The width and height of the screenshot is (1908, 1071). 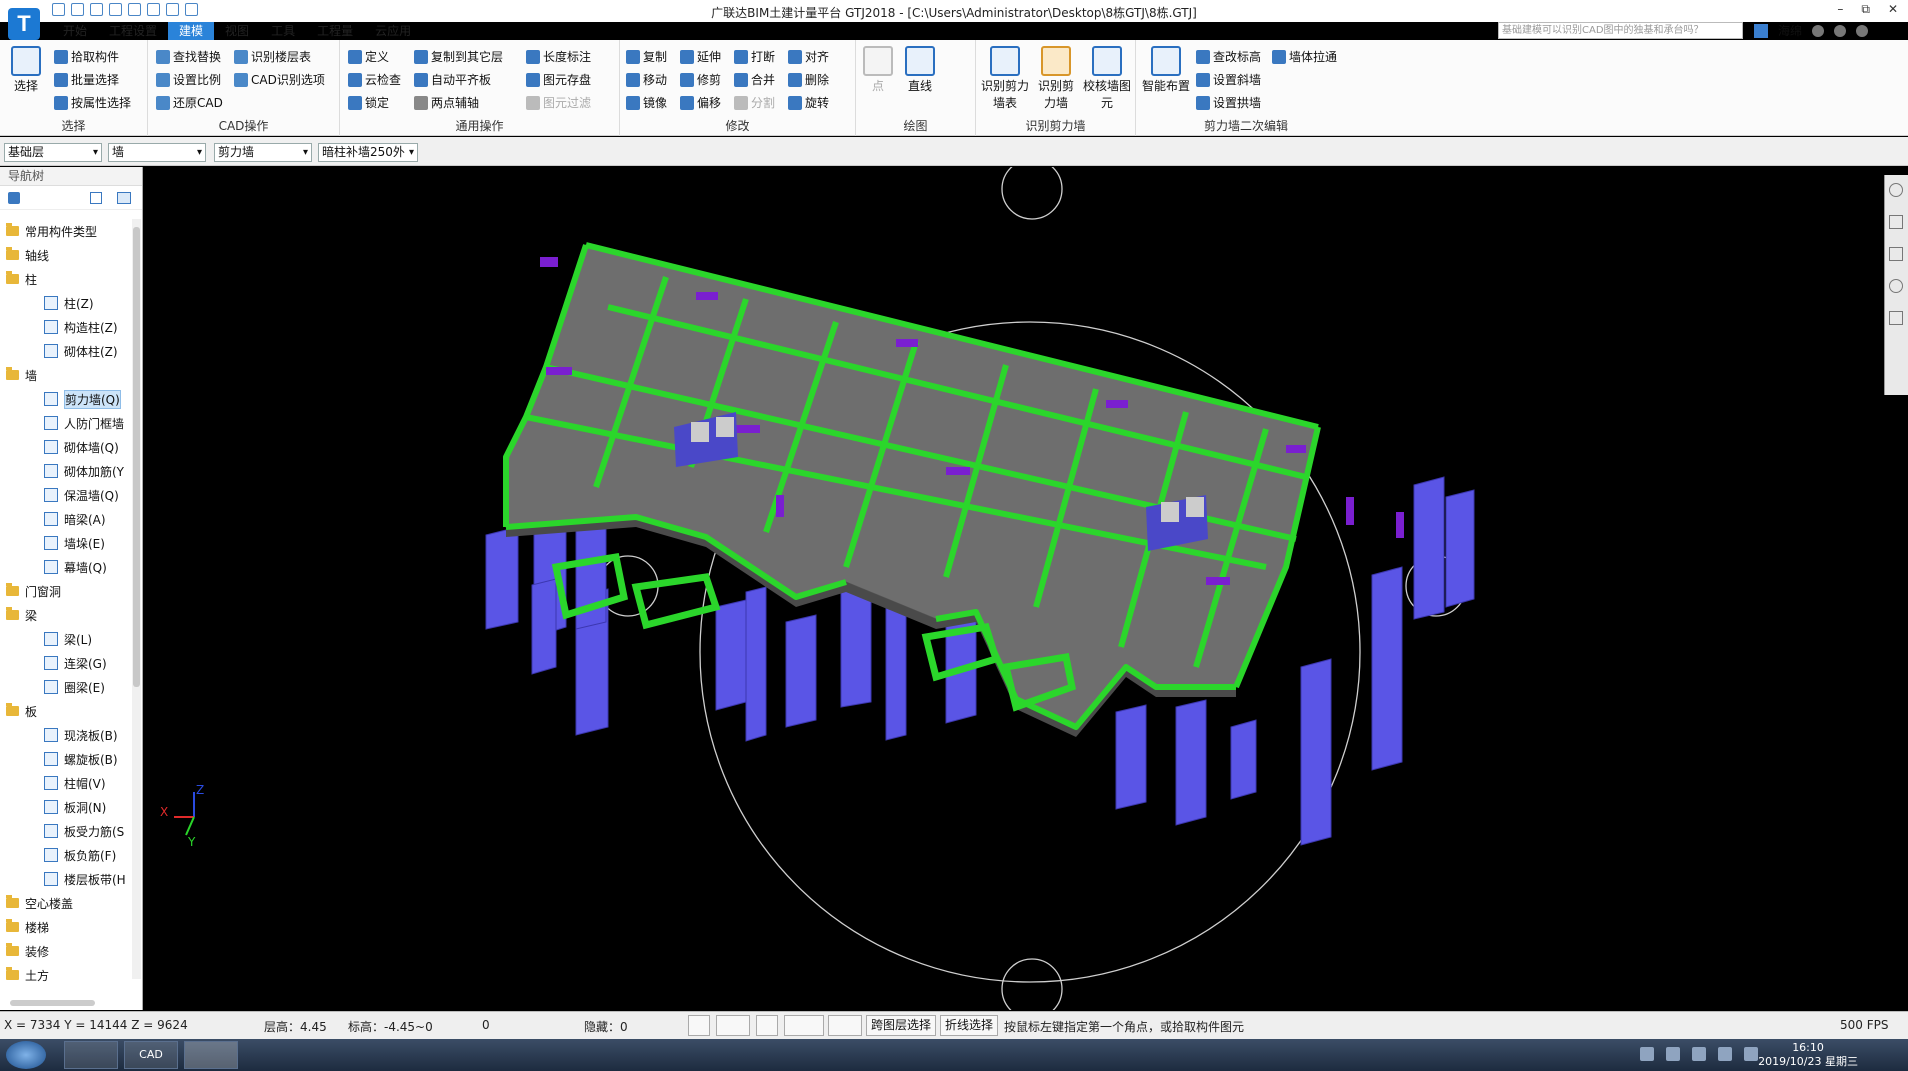 What do you see at coordinates (646, 79) in the screenshot?
I see `move-button: 移动` at bounding box center [646, 79].